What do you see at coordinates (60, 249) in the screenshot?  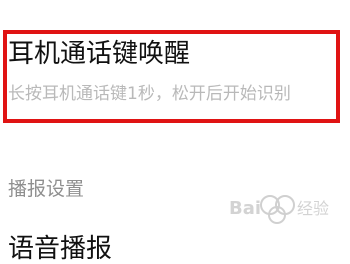 I see `voice-broadcast-item: 语音播报` at bounding box center [60, 249].